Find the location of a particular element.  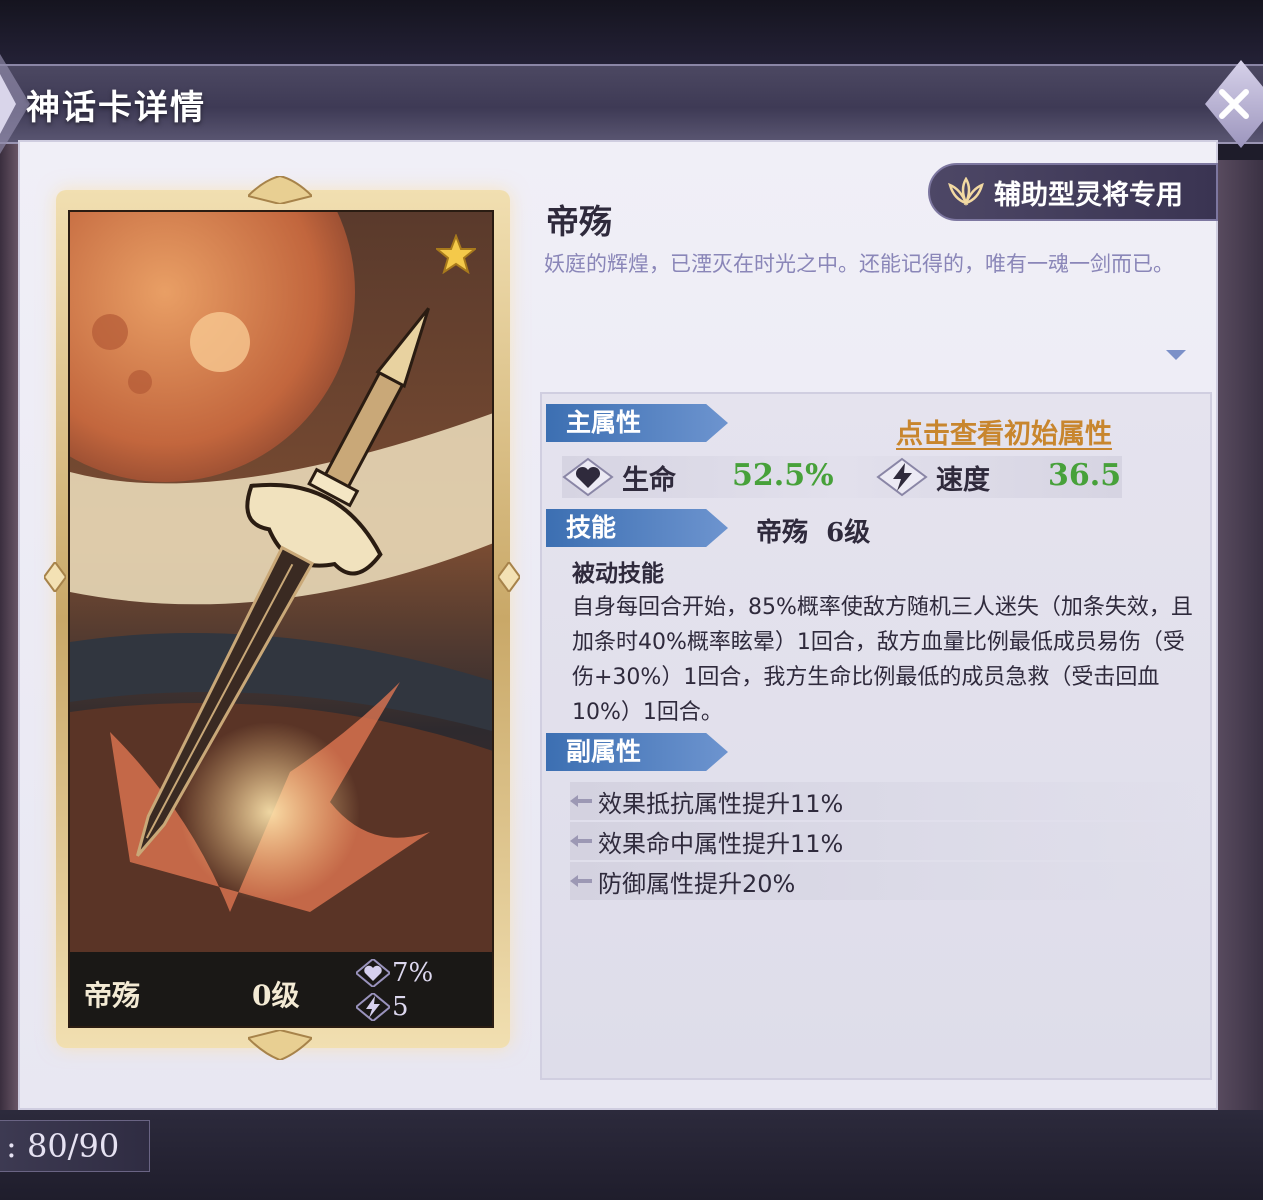

sub-attr-text: 效果抵抗属性提升11% is located at coordinates (721, 803).